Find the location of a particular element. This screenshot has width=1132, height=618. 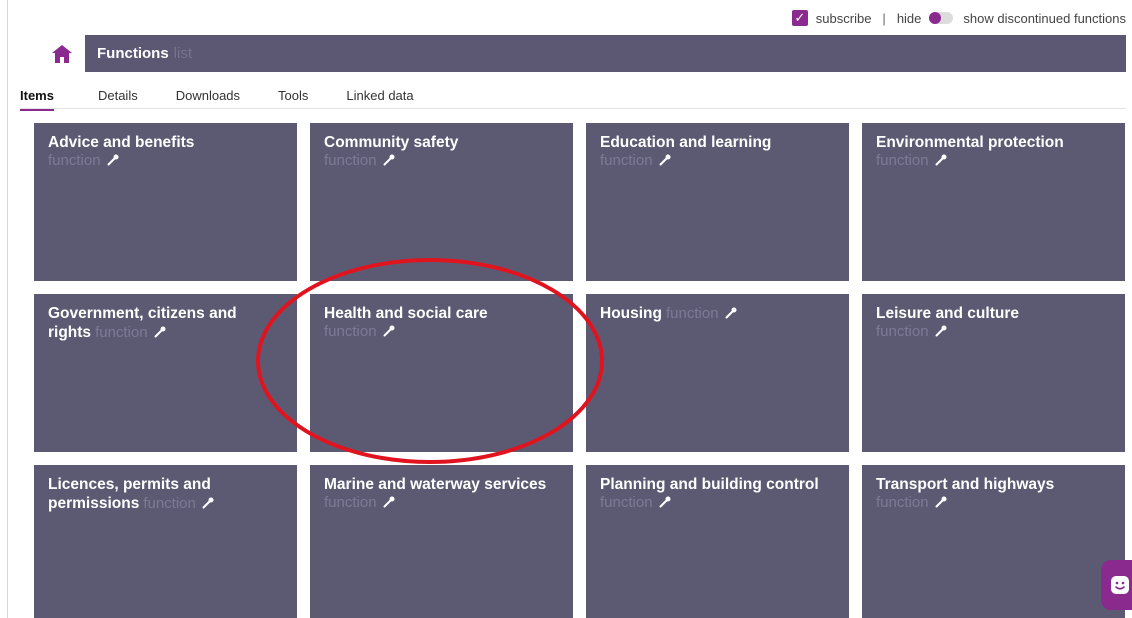

tile-government-citizens-and-rights: Government, citizens and rights function is located at coordinates (165, 373).